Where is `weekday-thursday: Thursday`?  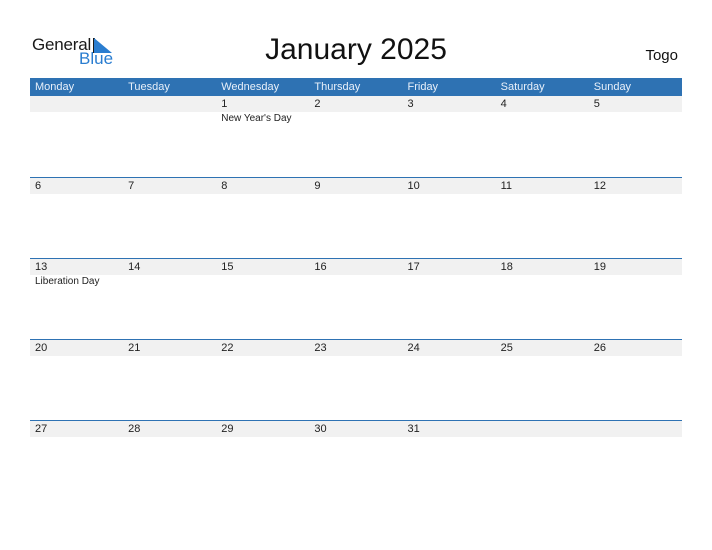
weekday-thursday: Thursday is located at coordinates (337, 87).